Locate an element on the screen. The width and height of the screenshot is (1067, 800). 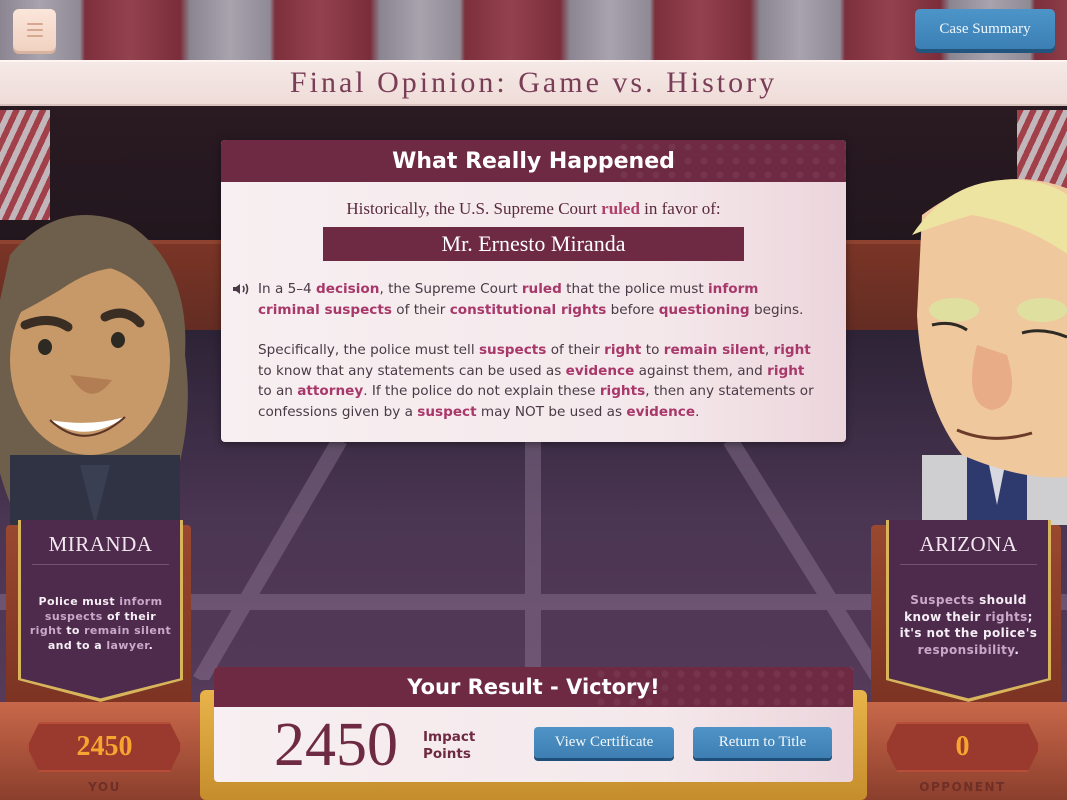
hamburger-menu-icon is located at coordinates (34, 24).